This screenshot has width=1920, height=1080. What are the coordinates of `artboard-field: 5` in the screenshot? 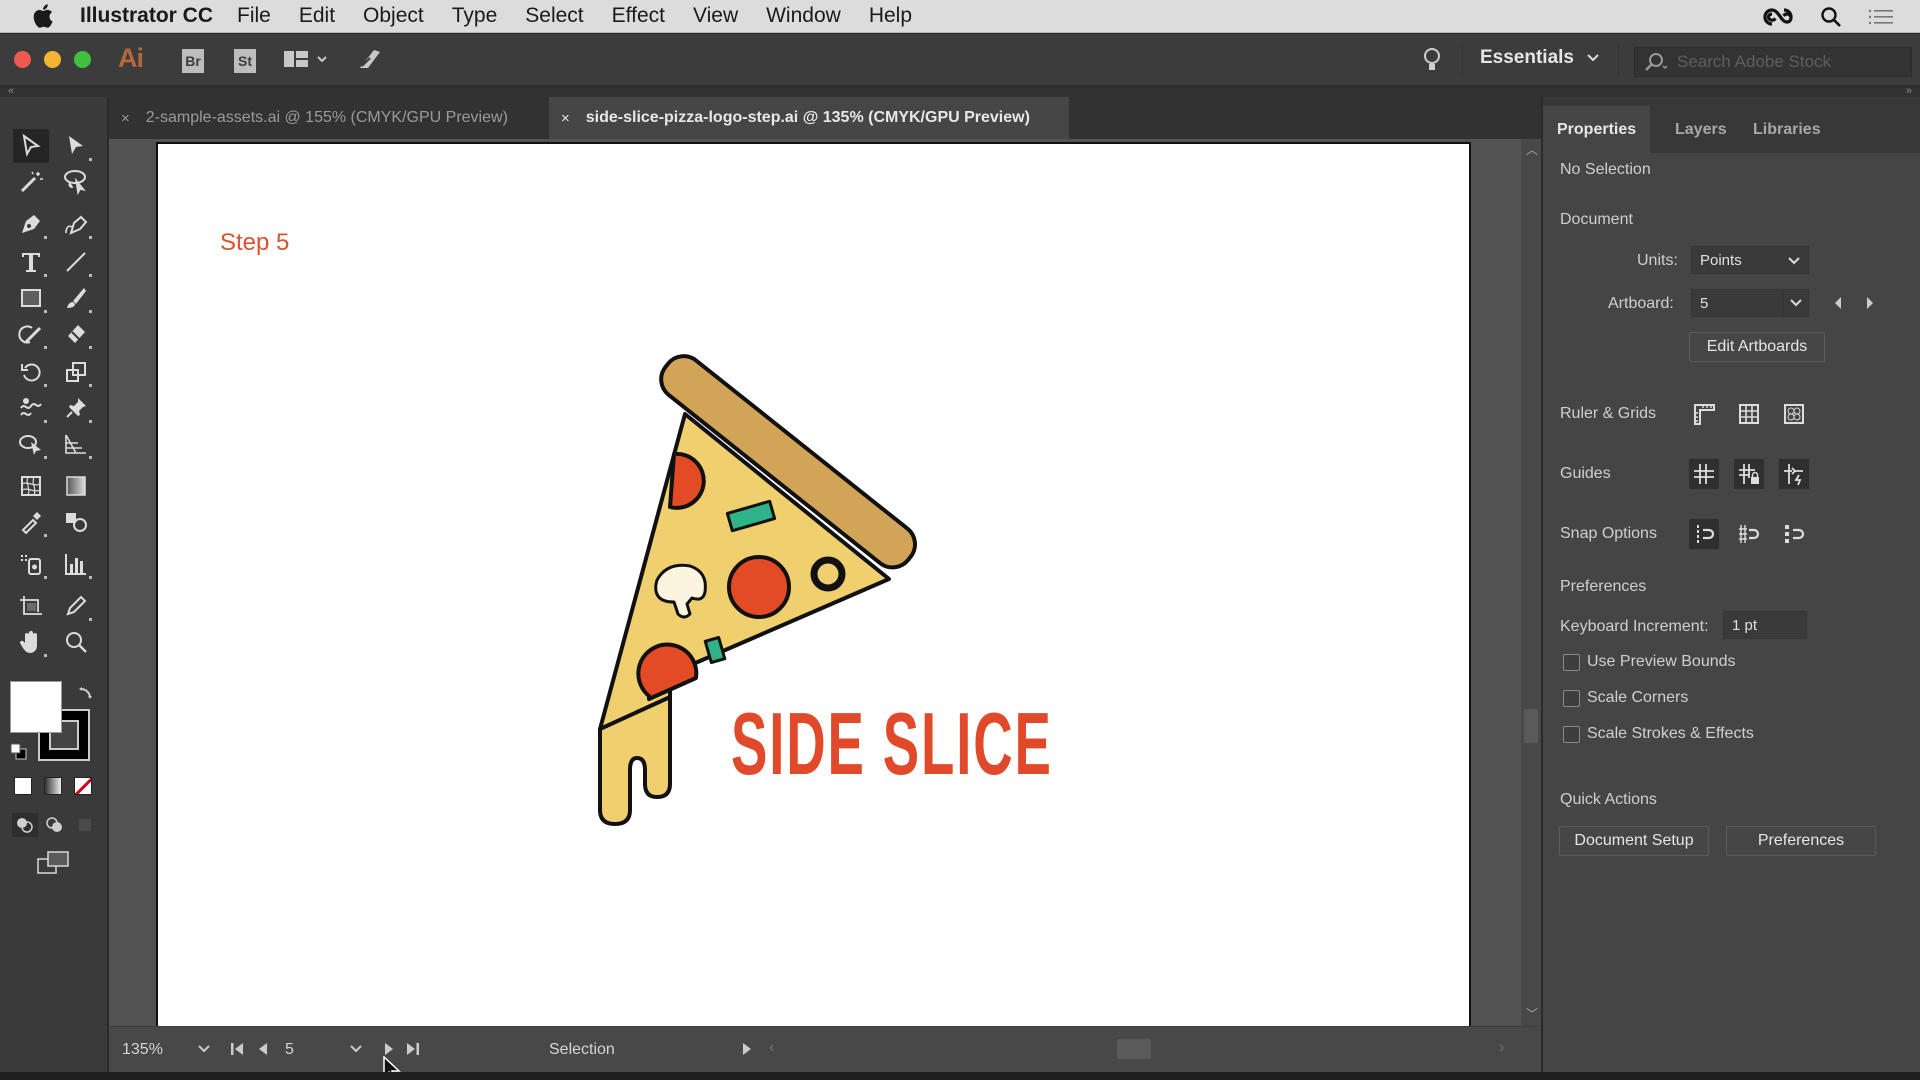 It's located at (1737, 303).